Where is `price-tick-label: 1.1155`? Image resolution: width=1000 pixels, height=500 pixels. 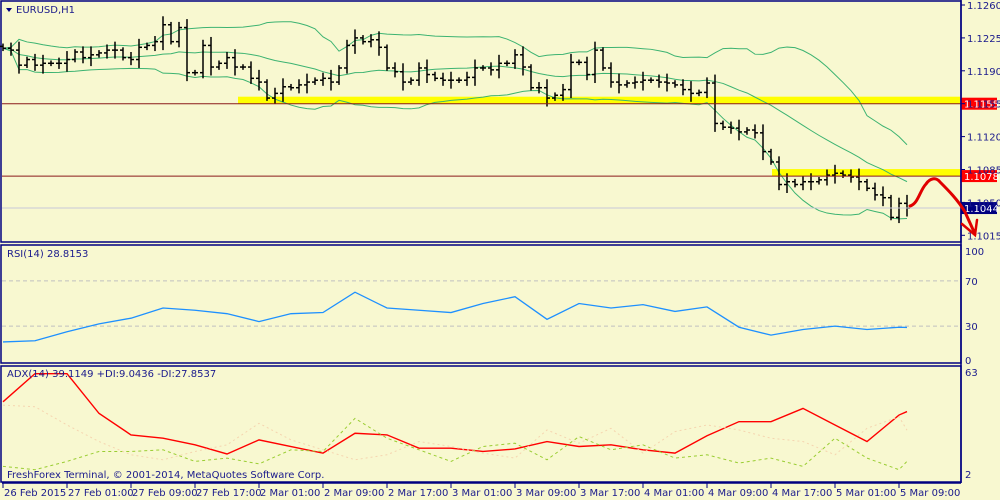 price-tick-label: 1.1155 is located at coordinates (983, 105).